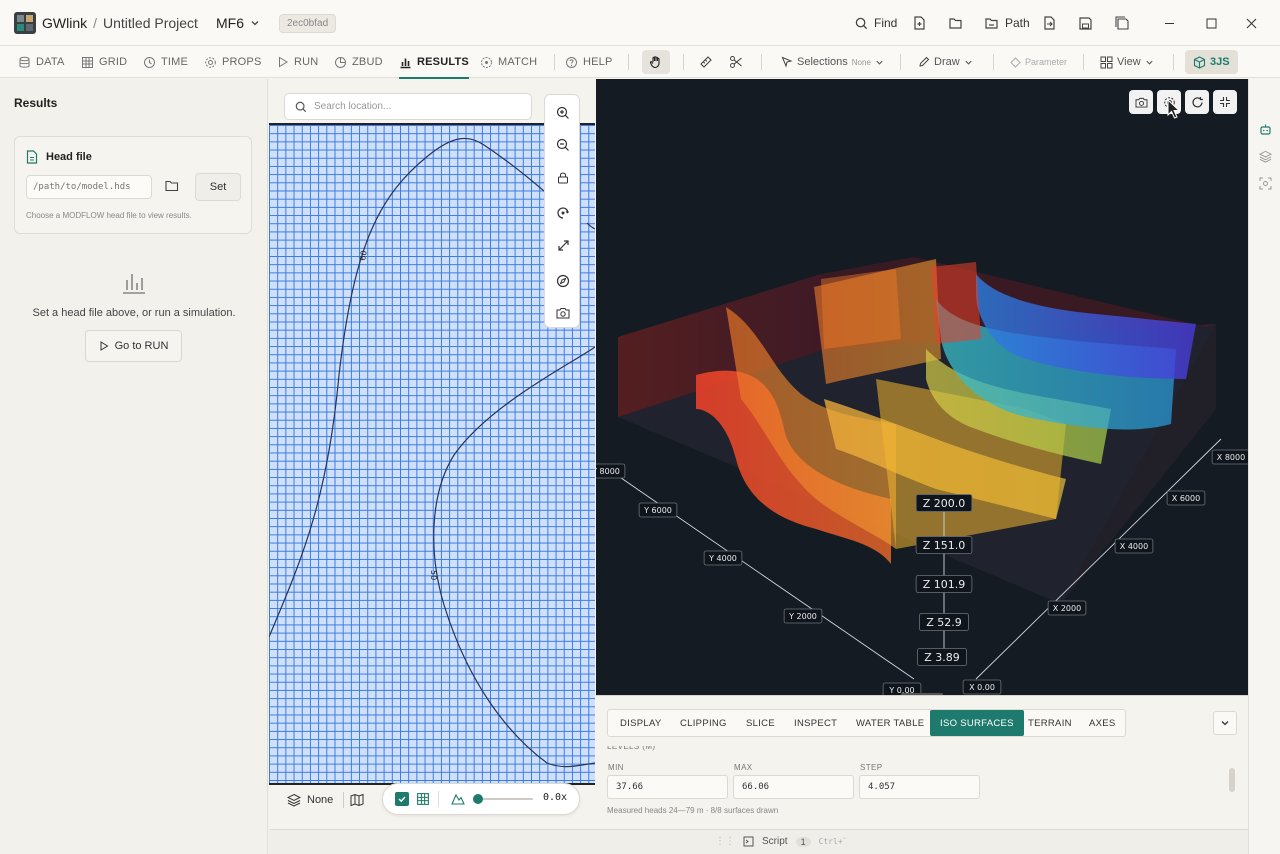  What do you see at coordinates (141, 346) in the screenshot?
I see `go-to-run-label: Go to RUN` at bounding box center [141, 346].